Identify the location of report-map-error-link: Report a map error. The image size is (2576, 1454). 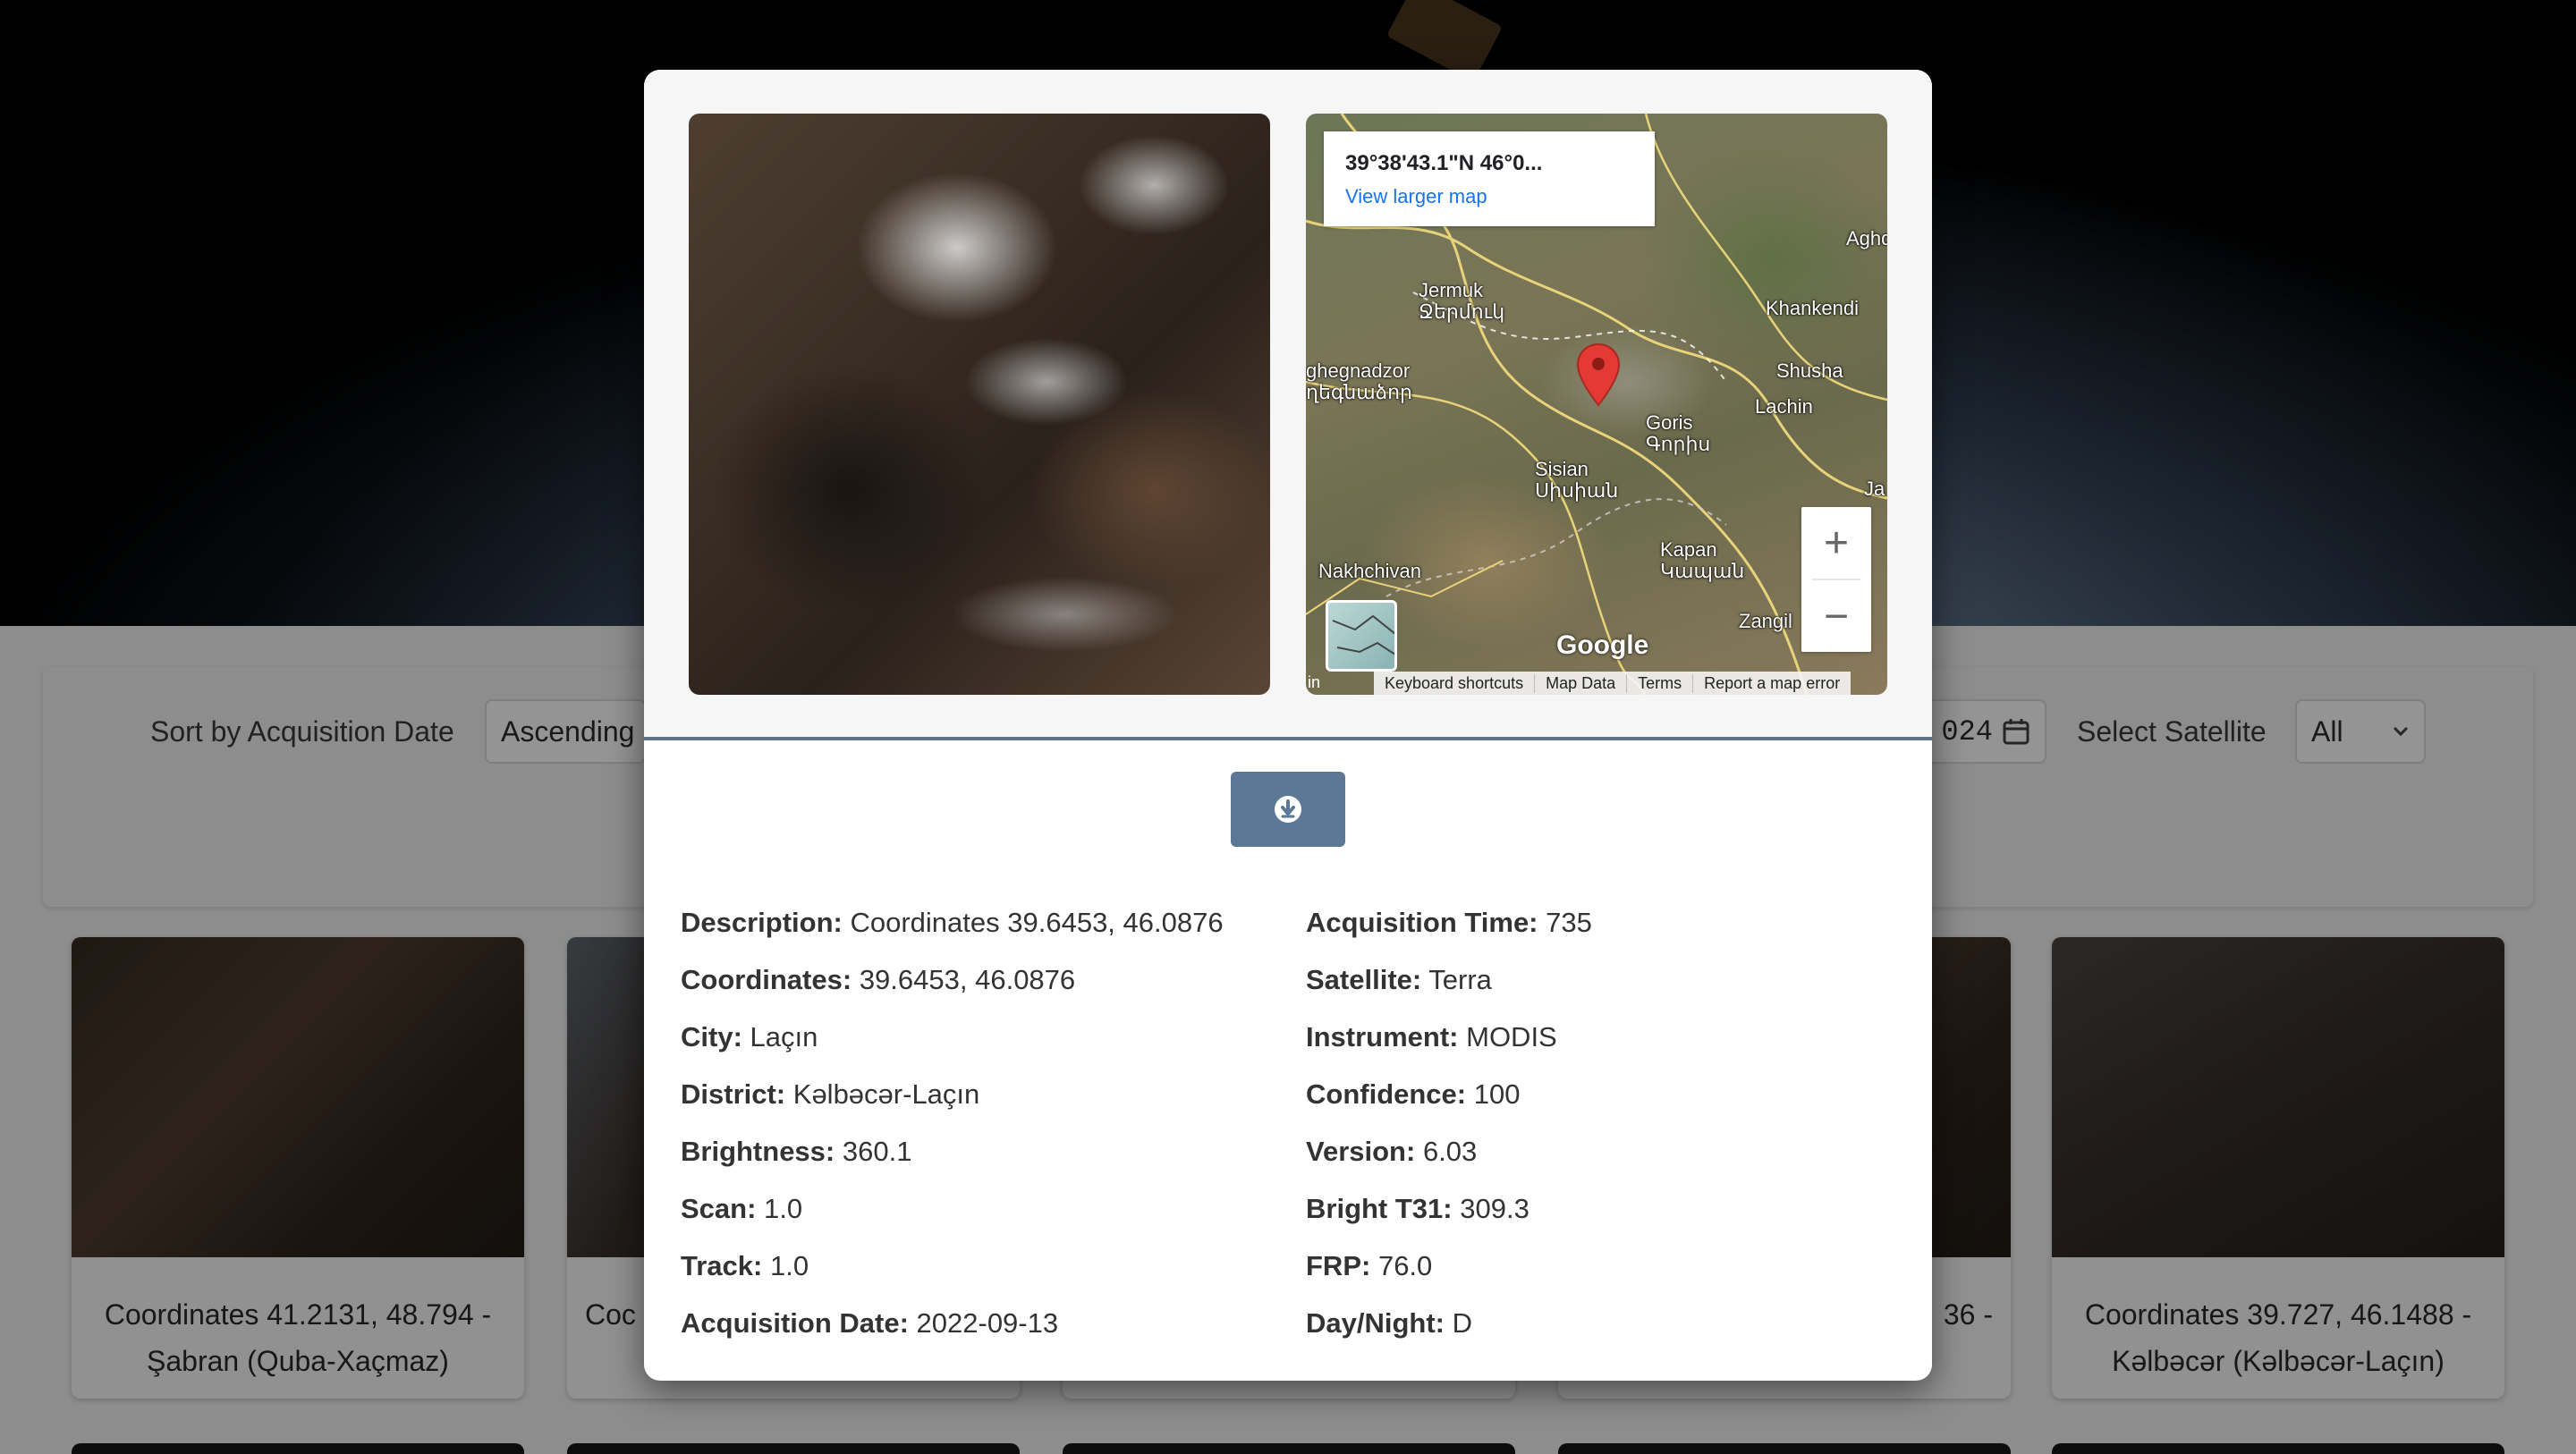
(1771, 683).